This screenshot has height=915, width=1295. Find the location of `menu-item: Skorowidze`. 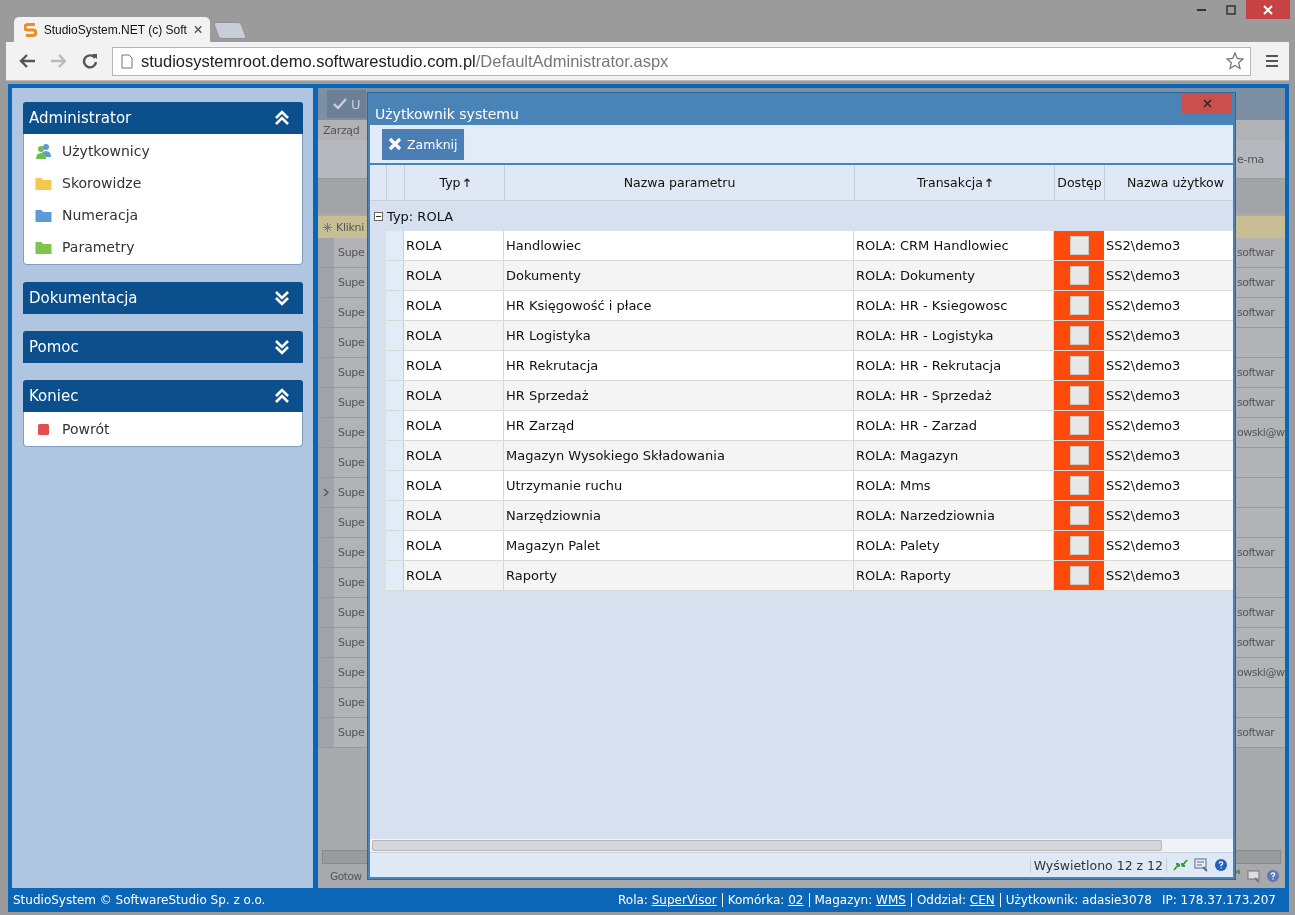

menu-item: Skorowidze is located at coordinates (102, 183).